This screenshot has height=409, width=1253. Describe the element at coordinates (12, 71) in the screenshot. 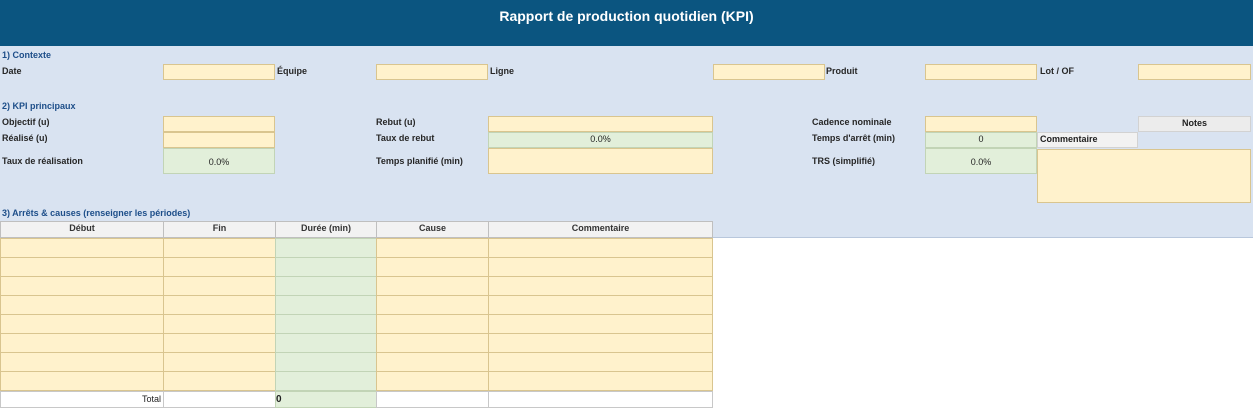

I see `date-label: Date` at that location.